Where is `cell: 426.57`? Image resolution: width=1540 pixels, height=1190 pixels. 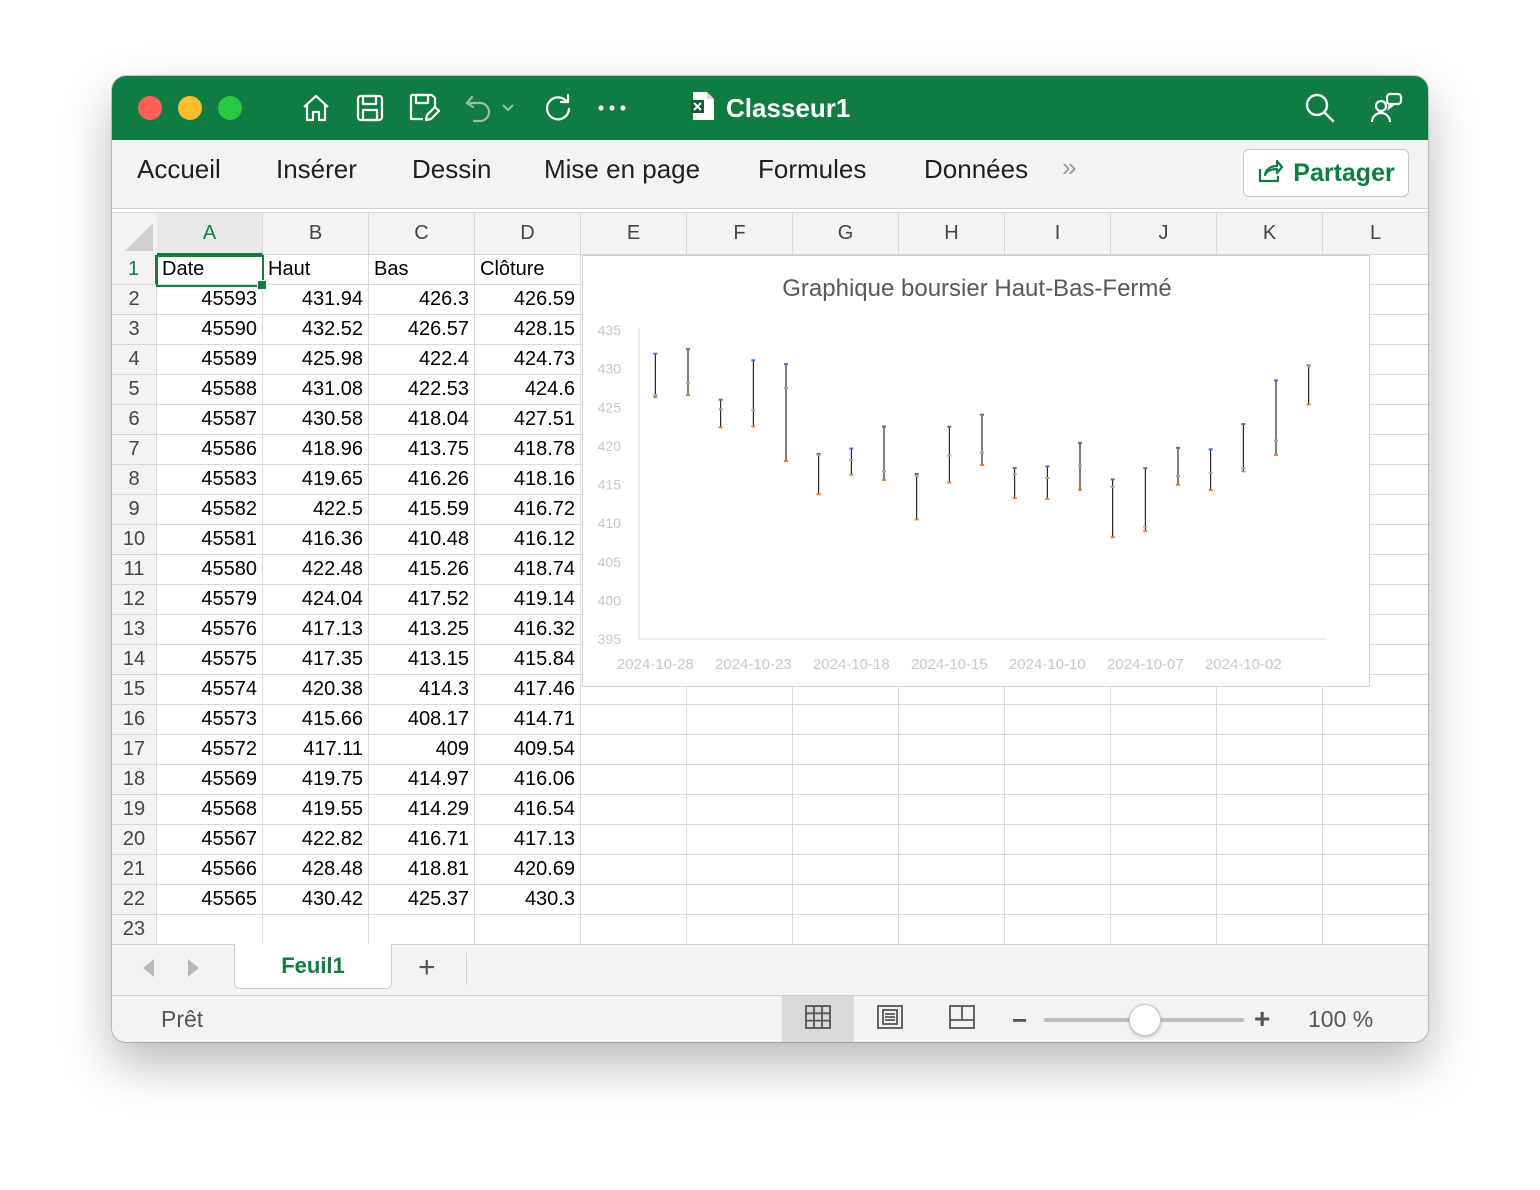 cell: 426.57 is located at coordinates (422, 330).